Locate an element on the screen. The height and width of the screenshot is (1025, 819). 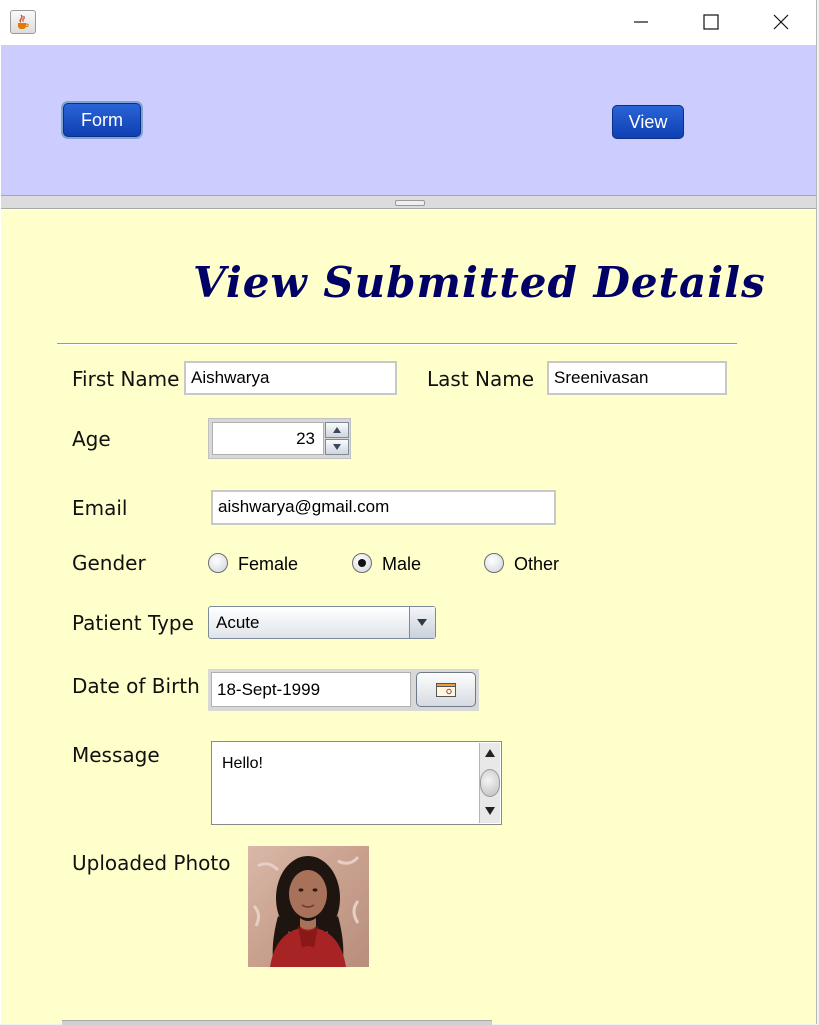
close-button is located at coordinates (781, 22).